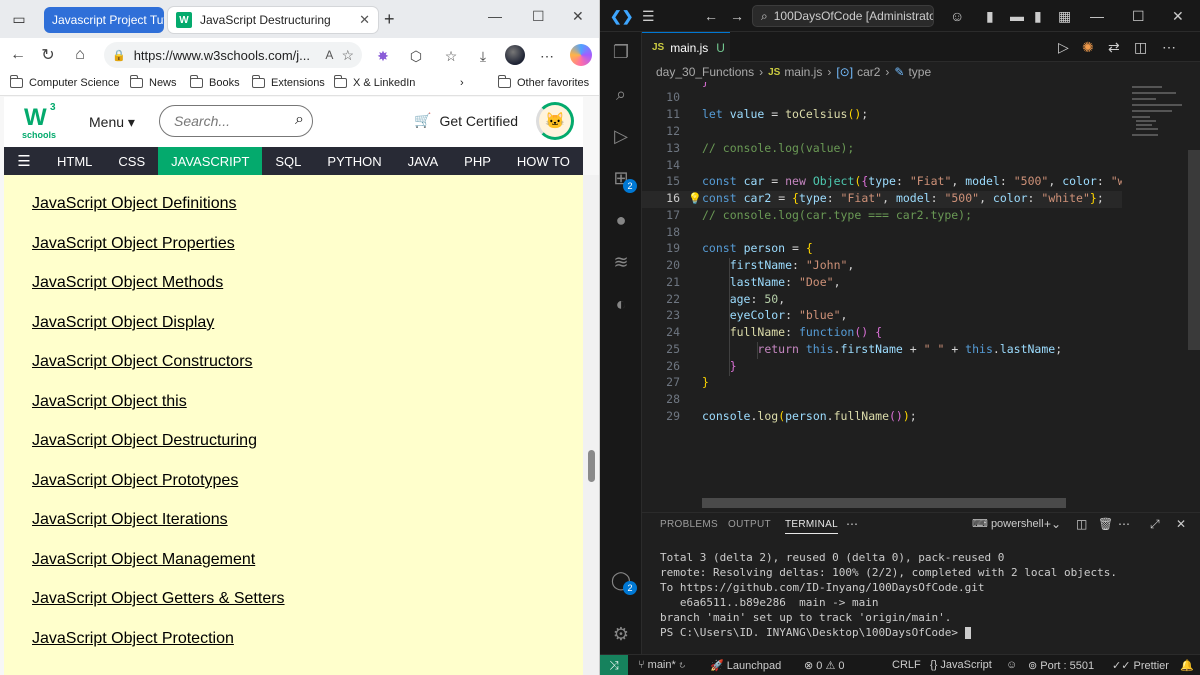 This screenshot has width=1200, height=675. Describe the element at coordinates (347, 55) in the screenshot. I see `favorite-star-icon: ☆` at that location.